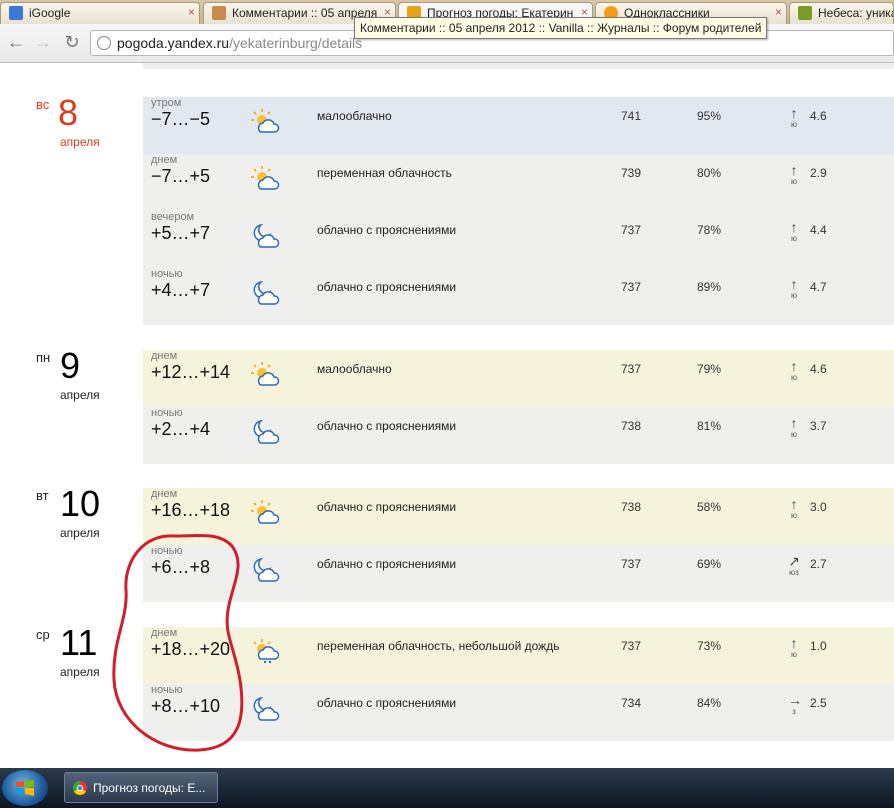  What do you see at coordinates (631, 507) in the screenshot?
I see `pressure: 738` at bounding box center [631, 507].